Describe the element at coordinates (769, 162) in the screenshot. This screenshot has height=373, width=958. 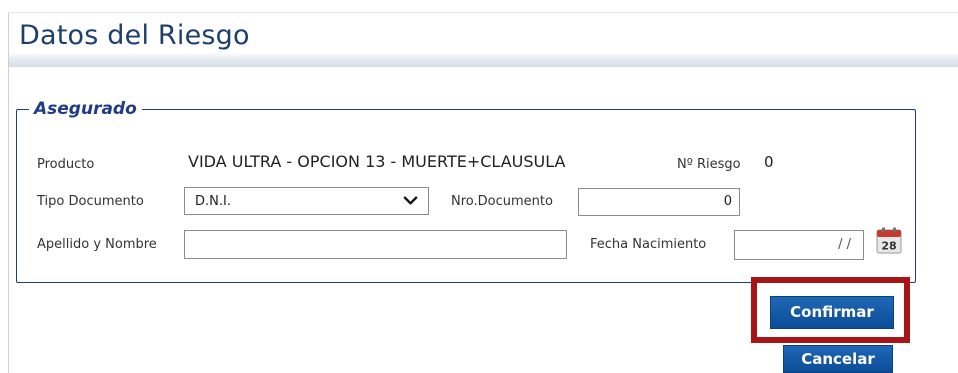
I see `riesgo-value: 0` at that location.